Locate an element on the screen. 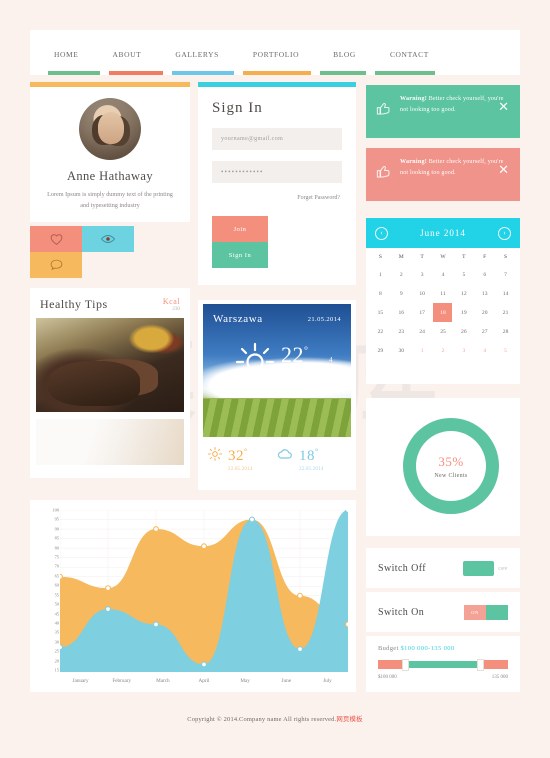 Image resolution: width=550 pixels, height=758 pixels. profile-name: Anne Hathaway is located at coordinates (110, 176).